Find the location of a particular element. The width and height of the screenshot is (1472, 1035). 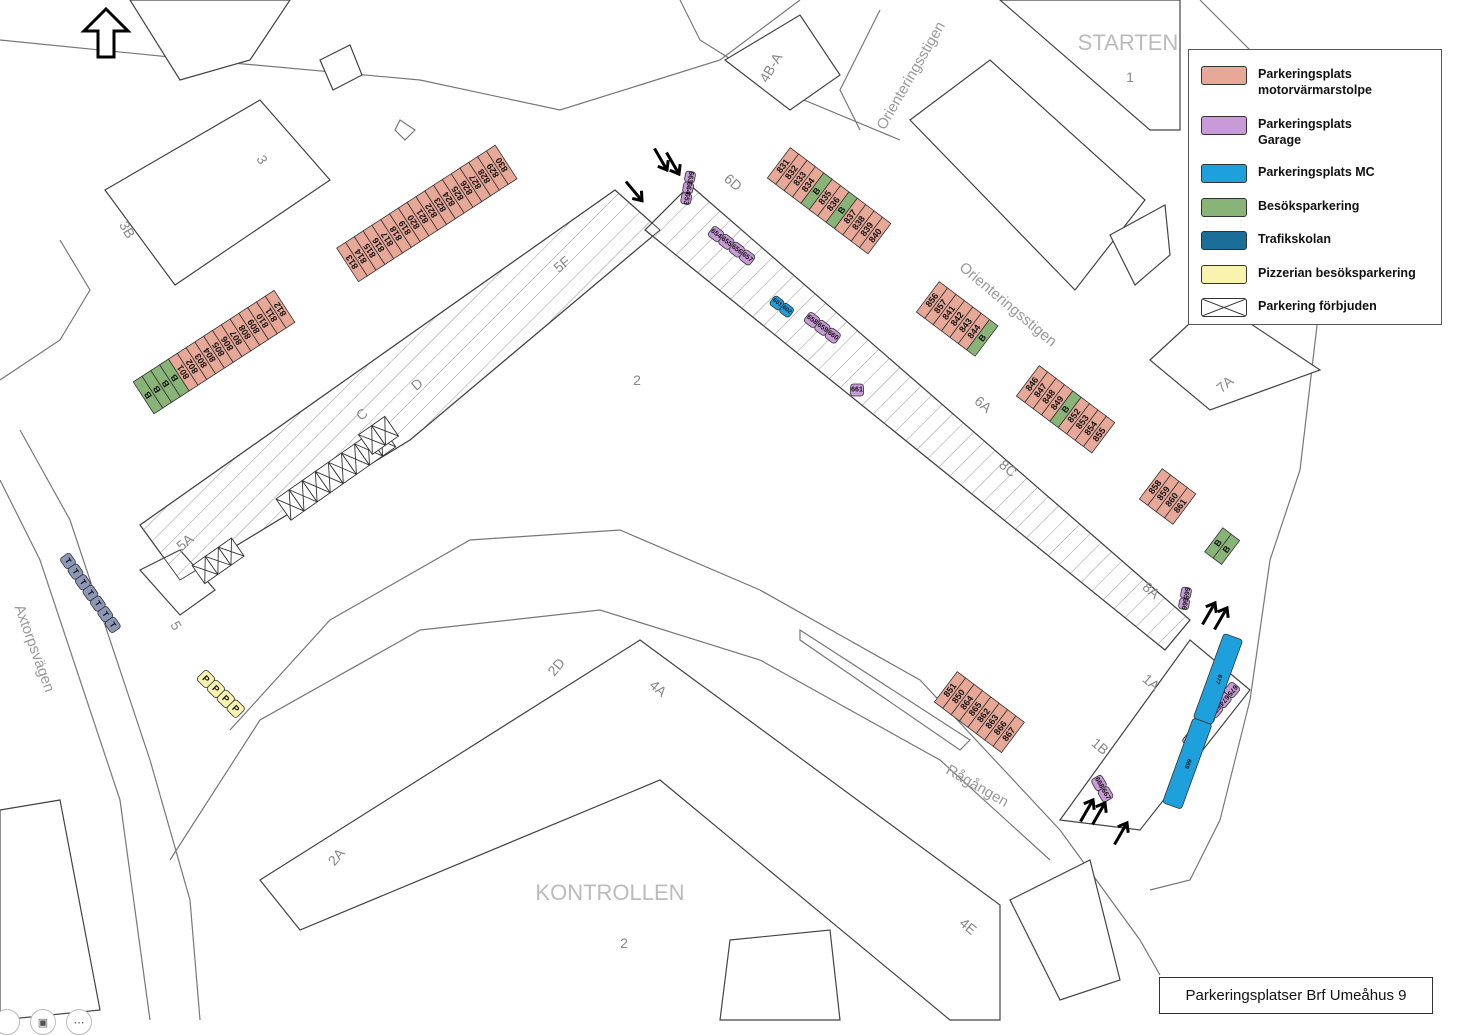

map-title: Parkeringsplatser Brf Umeåhus 9 is located at coordinates (1296, 995).